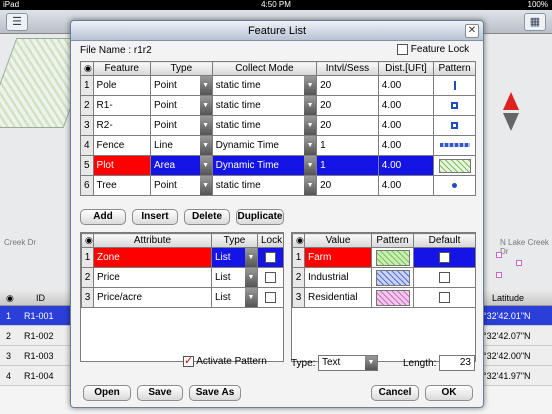  I want to click on feature-lock-checkbox: Feature Lock, so click(433, 49).